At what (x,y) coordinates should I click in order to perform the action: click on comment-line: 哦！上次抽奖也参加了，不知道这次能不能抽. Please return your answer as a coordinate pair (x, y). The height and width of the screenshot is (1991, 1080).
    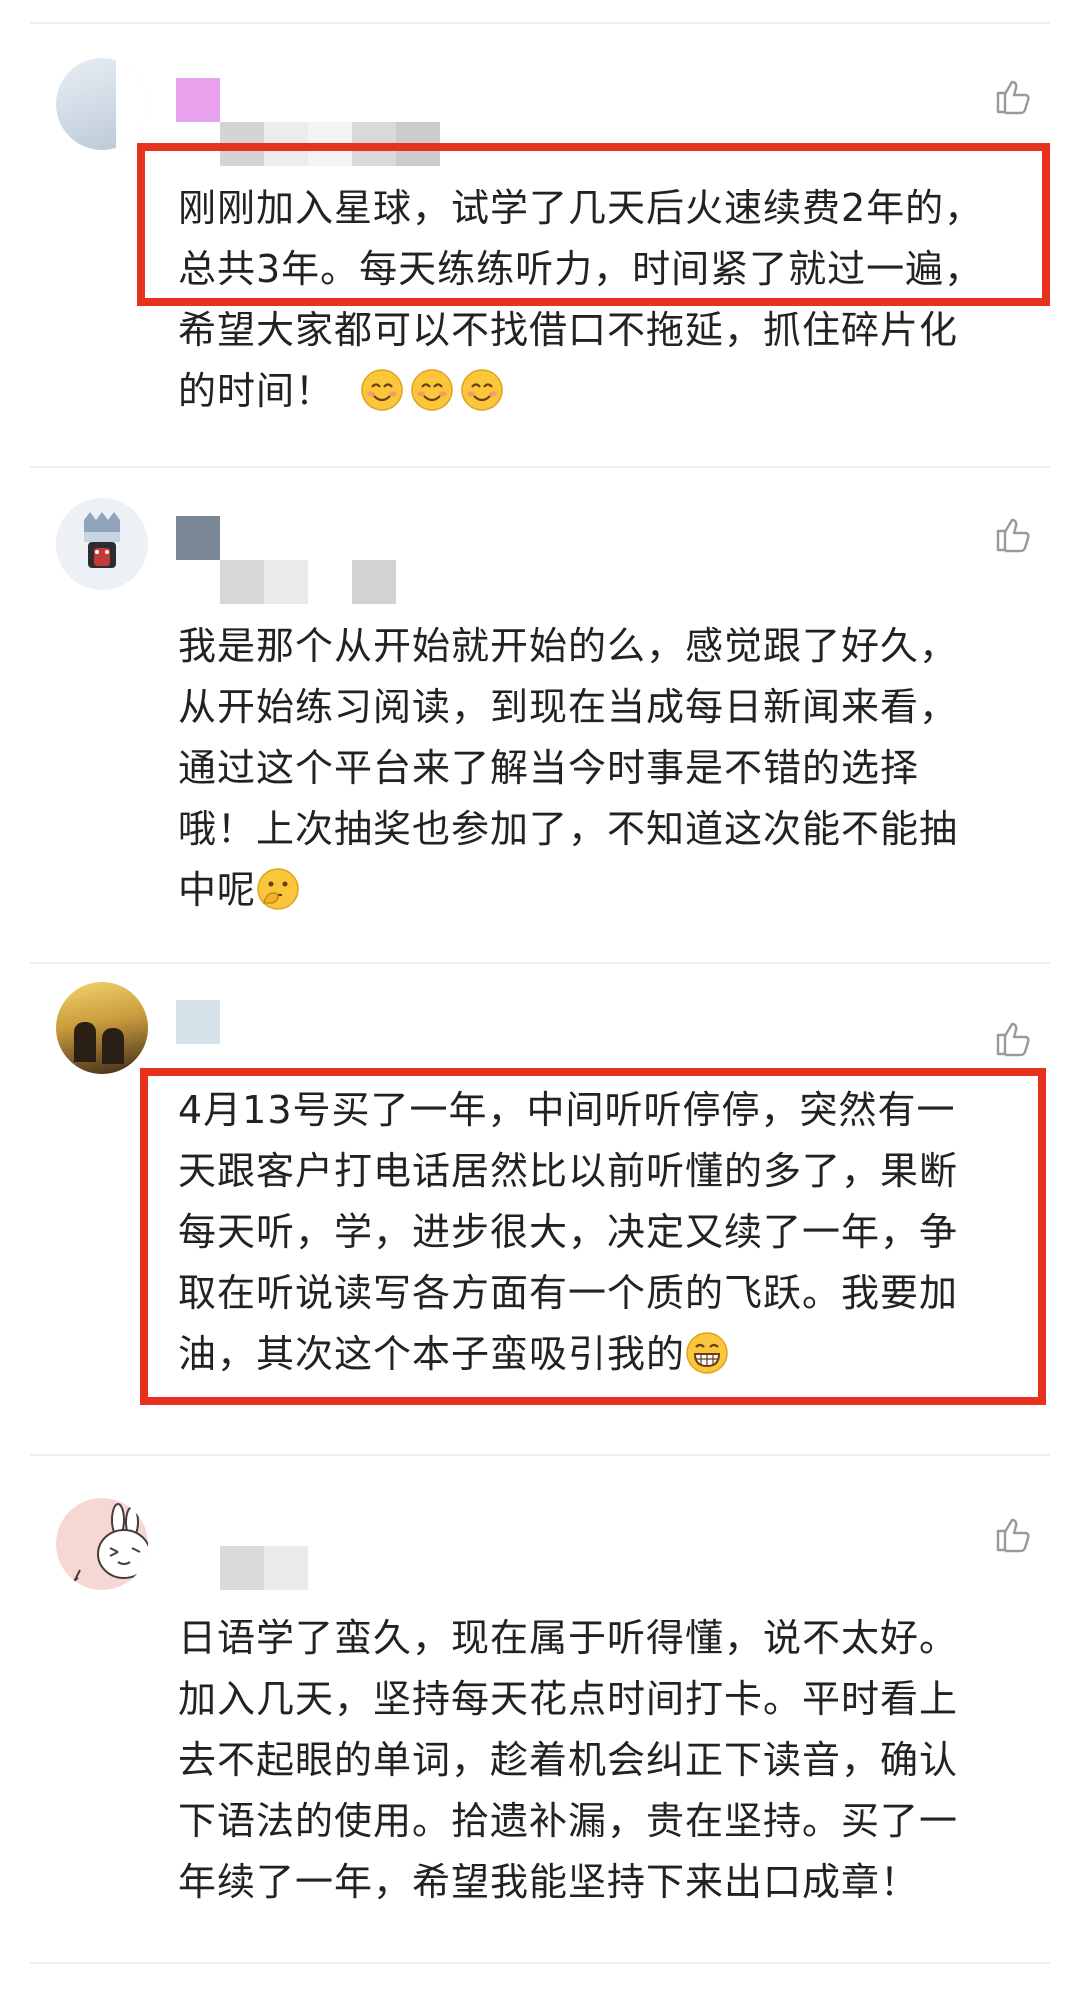
    Looking at the image, I should click on (568, 829).